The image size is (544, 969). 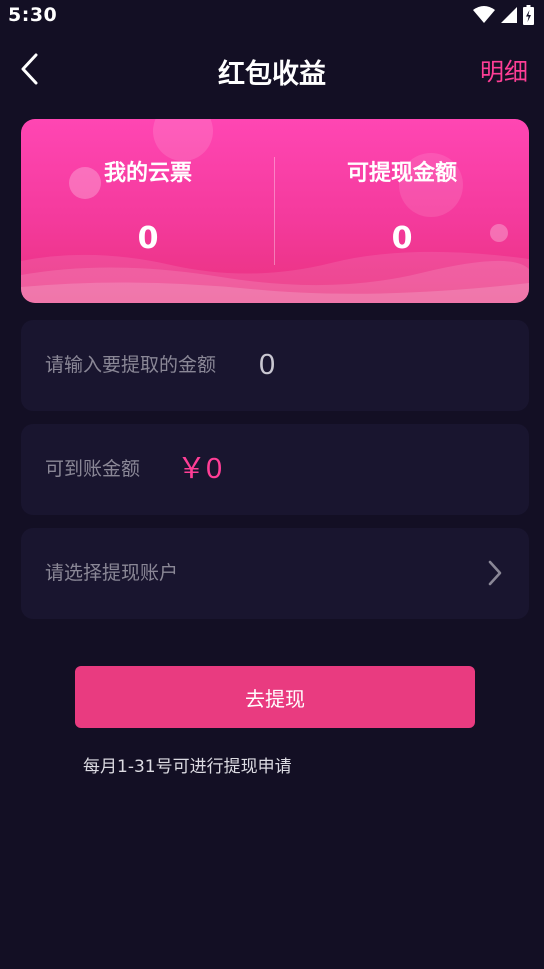 What do you see at coordinates (131, 365) in the screenshot?
I see `amount-label: 请输入要提取的金额` at bounding box center [131, 365].